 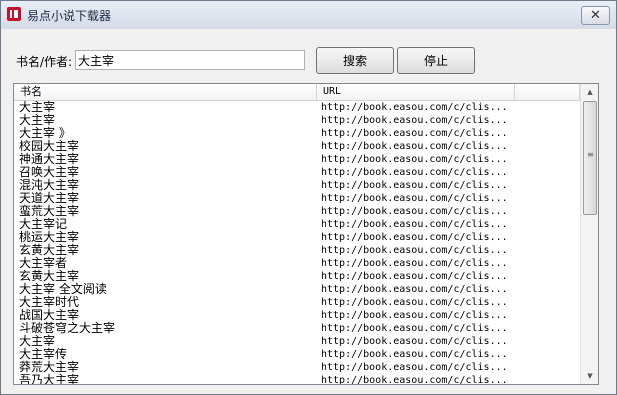 What do you see at coordinates (547, 92) in the screenshot?
I see `column-header-extra` at bounding box center [547, 92].